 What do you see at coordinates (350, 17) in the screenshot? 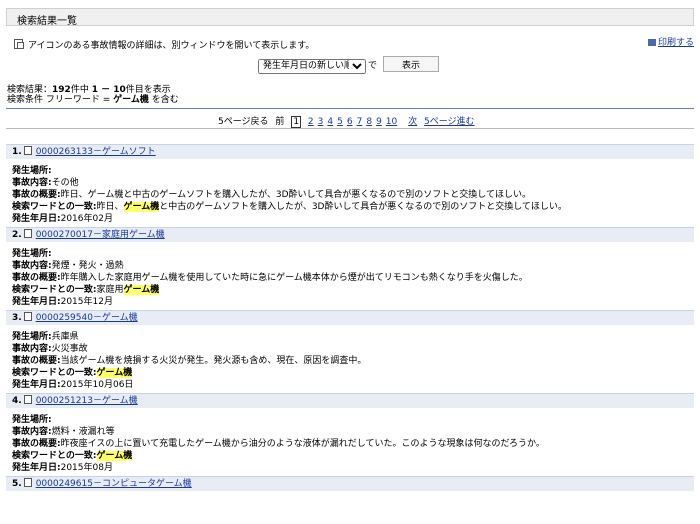
I see `page-title-bar: 検索結果一覧` at bounding box center [350, 17].